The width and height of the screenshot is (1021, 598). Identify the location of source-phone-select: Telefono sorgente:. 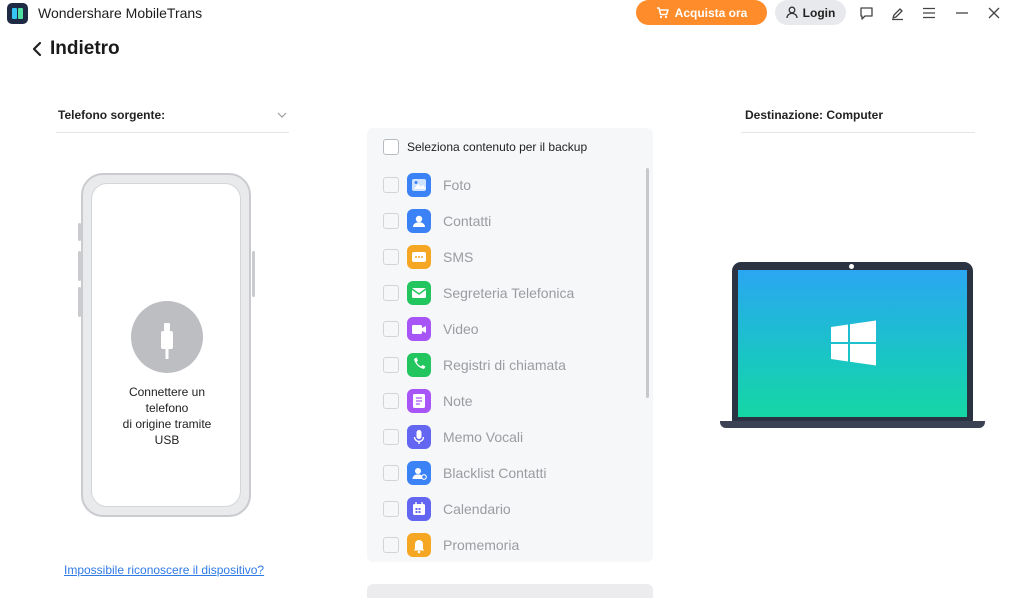
(172, 115).